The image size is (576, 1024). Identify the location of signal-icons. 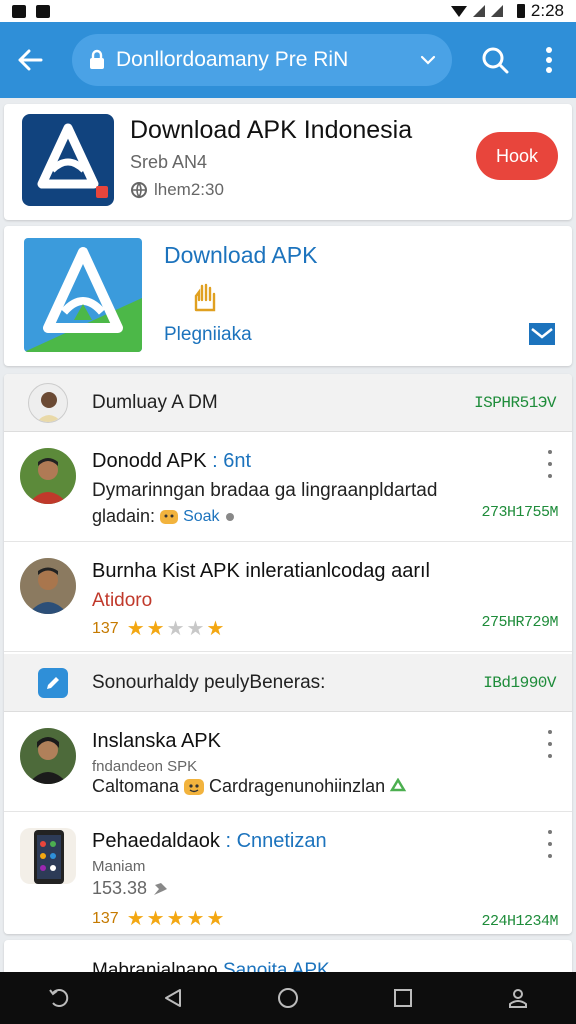
(476, 11).